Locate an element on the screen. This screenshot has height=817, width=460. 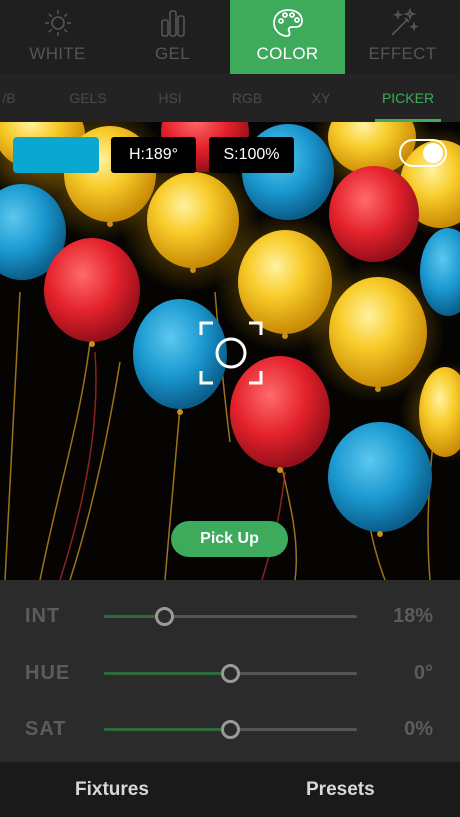
intensity-value: 18% is located at coordinates (412, 616).